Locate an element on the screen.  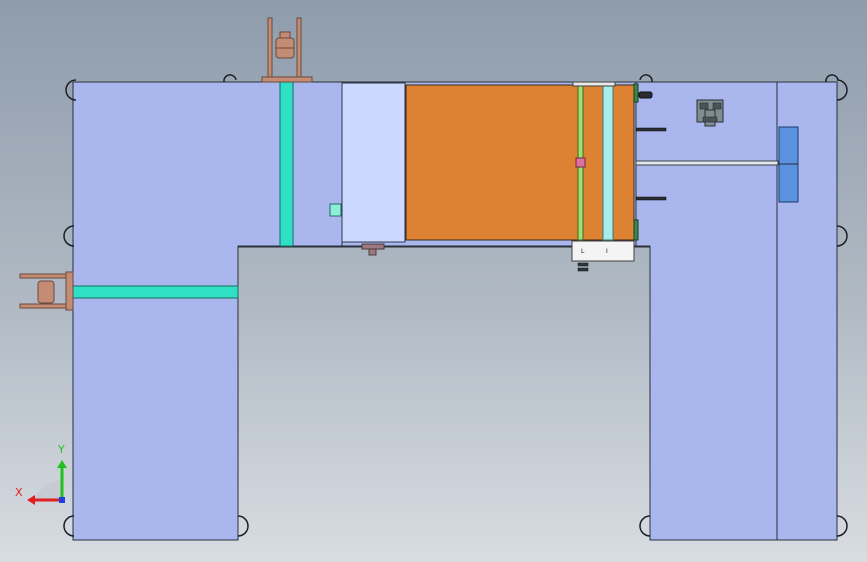
coordinate-triad is located at coordinates (47, 482).